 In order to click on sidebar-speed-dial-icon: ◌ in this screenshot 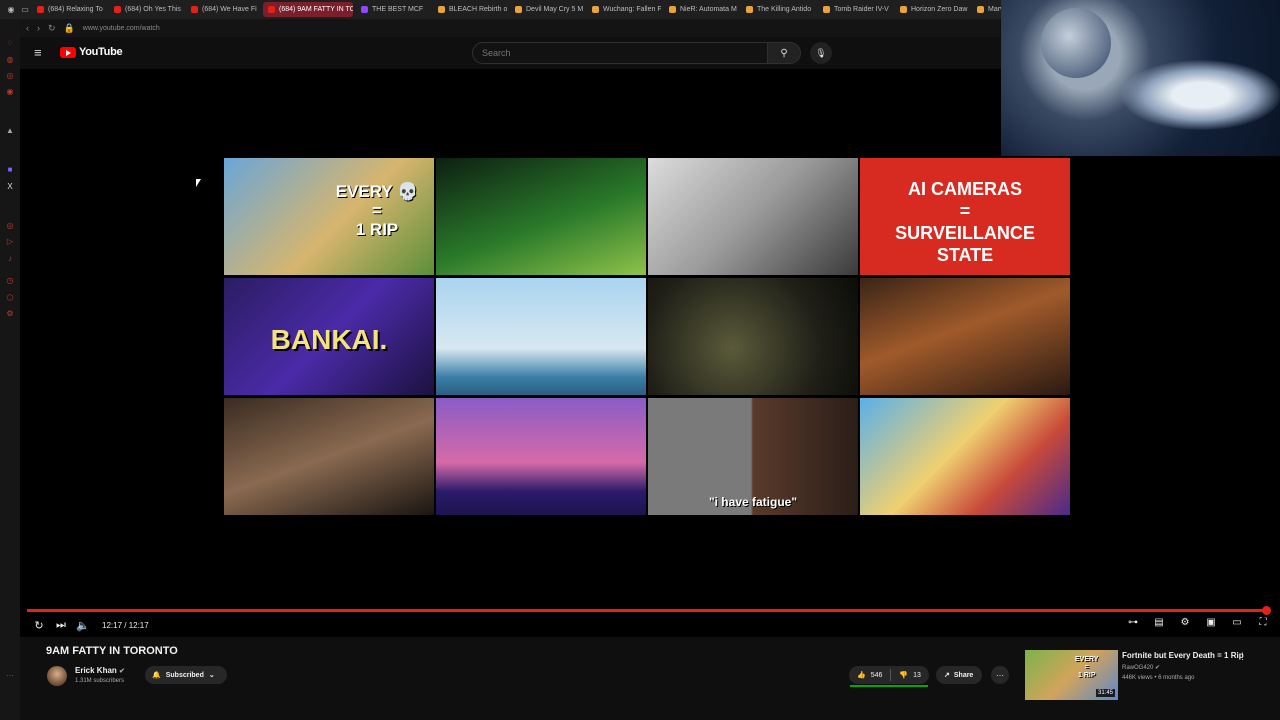, I will do `click(10, 43)`.